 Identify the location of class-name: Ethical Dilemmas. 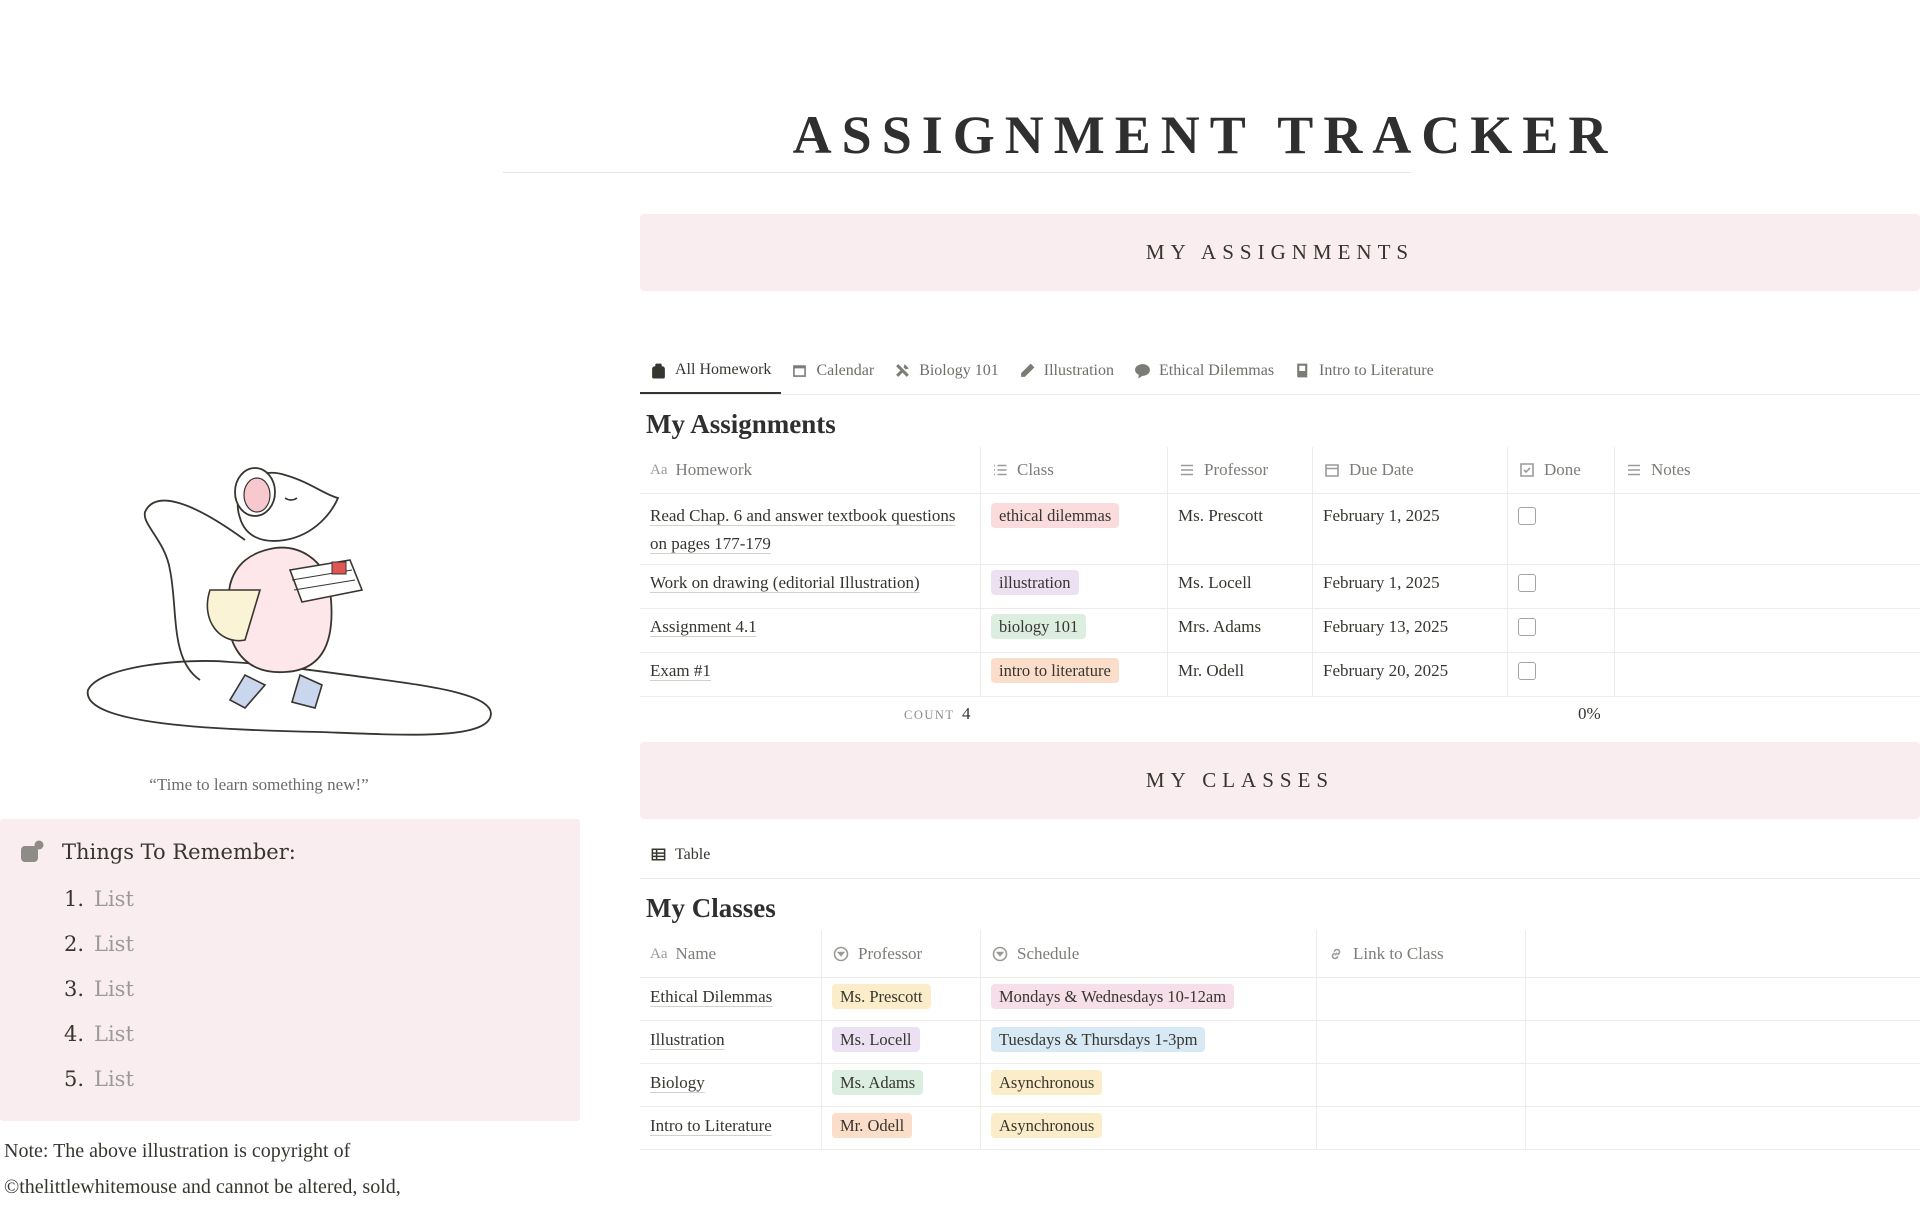
(711, 996).